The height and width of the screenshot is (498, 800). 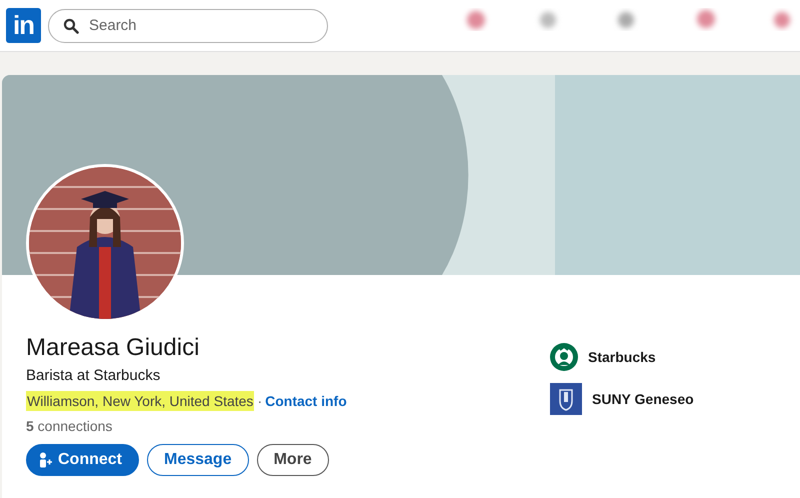 I want to click on connect-button: Connect, so click(x=82, y=460).